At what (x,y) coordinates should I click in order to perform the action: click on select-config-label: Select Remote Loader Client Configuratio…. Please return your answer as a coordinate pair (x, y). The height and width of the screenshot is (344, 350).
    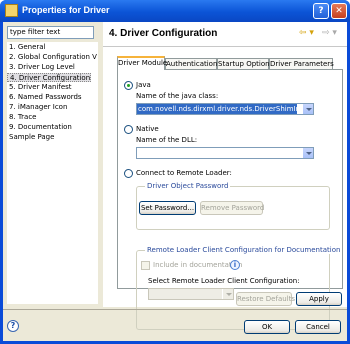
    Looking at the image, I should click on (224, 281).